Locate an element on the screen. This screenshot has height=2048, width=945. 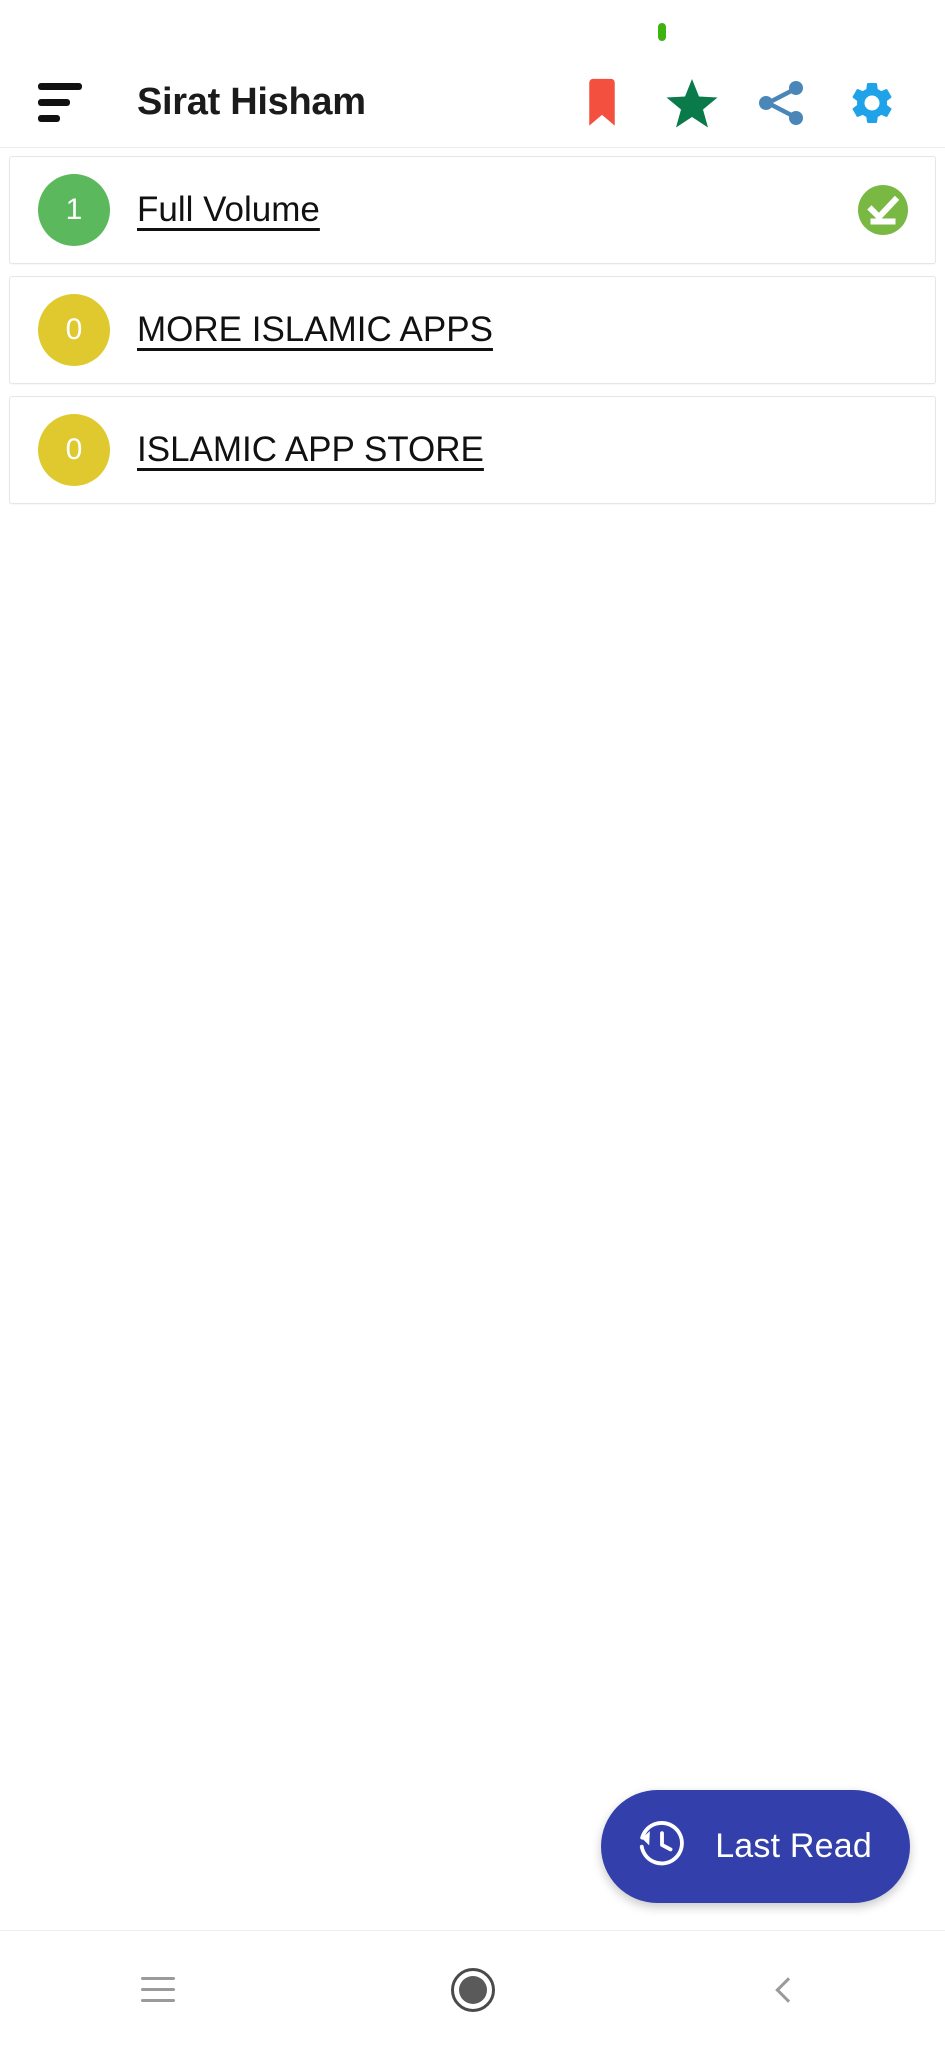
history-restore-icon is located at coordinates (662, 1846).